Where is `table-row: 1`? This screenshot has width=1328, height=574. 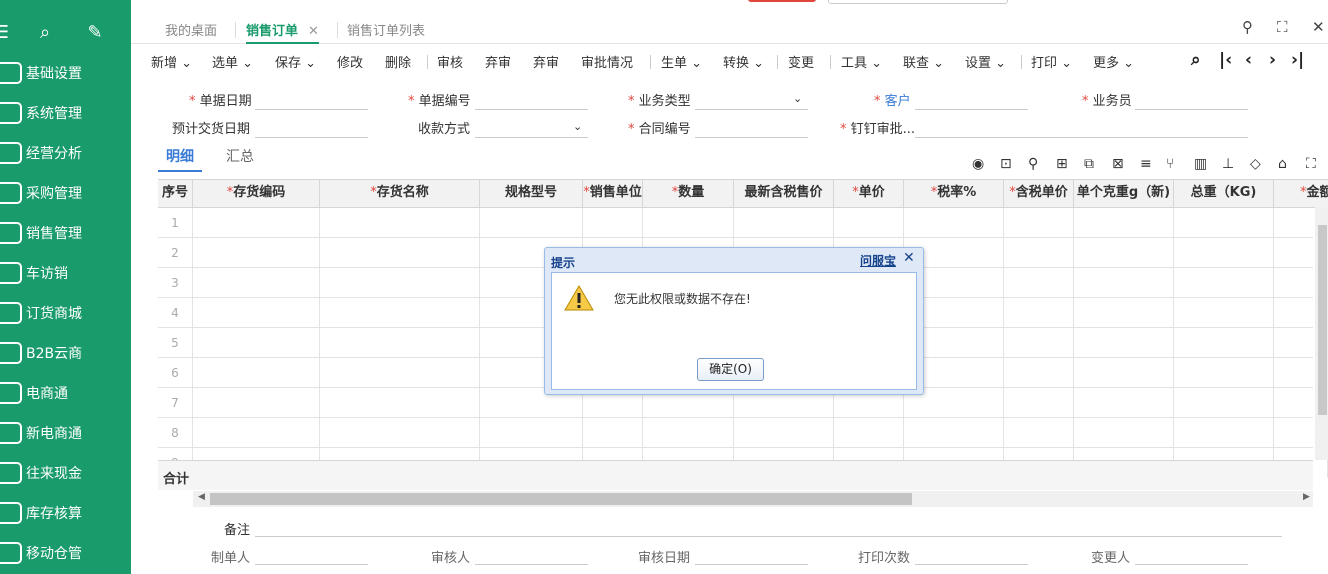 table-row: 1 is located at coordinates (743, 223).